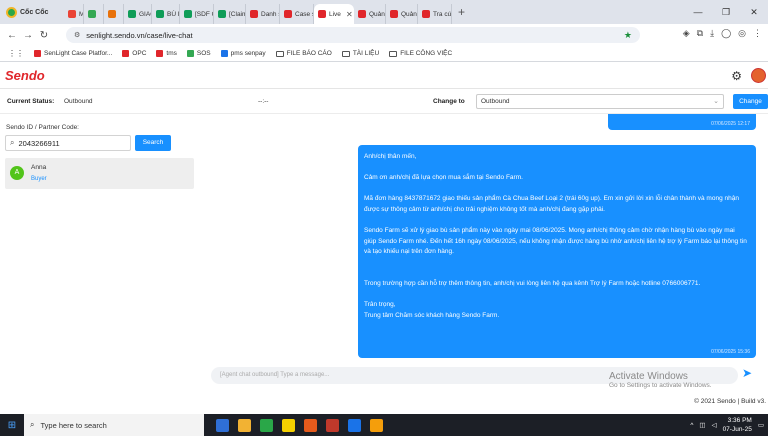 The width and height of the screenshot is (768, 436). What do you see at coordinates (39, 167) in the screenshot?
I see `contact-name: Anna` at bounding box center [39, 167].